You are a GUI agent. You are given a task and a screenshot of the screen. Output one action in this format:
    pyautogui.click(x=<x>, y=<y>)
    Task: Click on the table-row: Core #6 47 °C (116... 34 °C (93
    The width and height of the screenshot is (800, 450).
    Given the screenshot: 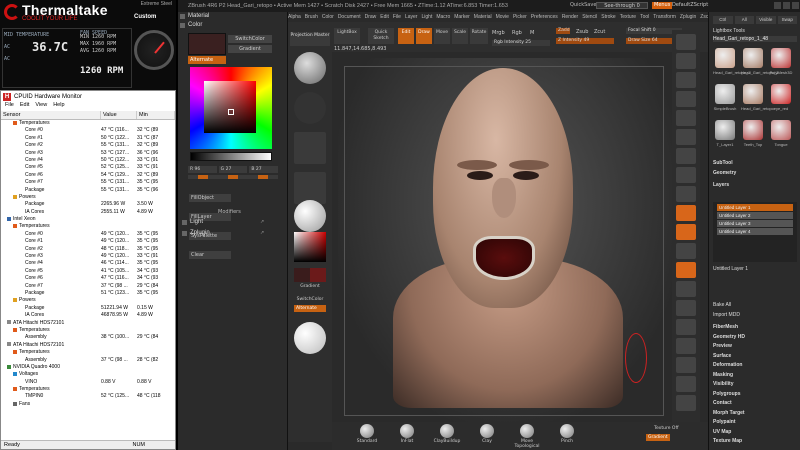 What is the action you would take?
    pyautogui.click(x=88, y=278)
    